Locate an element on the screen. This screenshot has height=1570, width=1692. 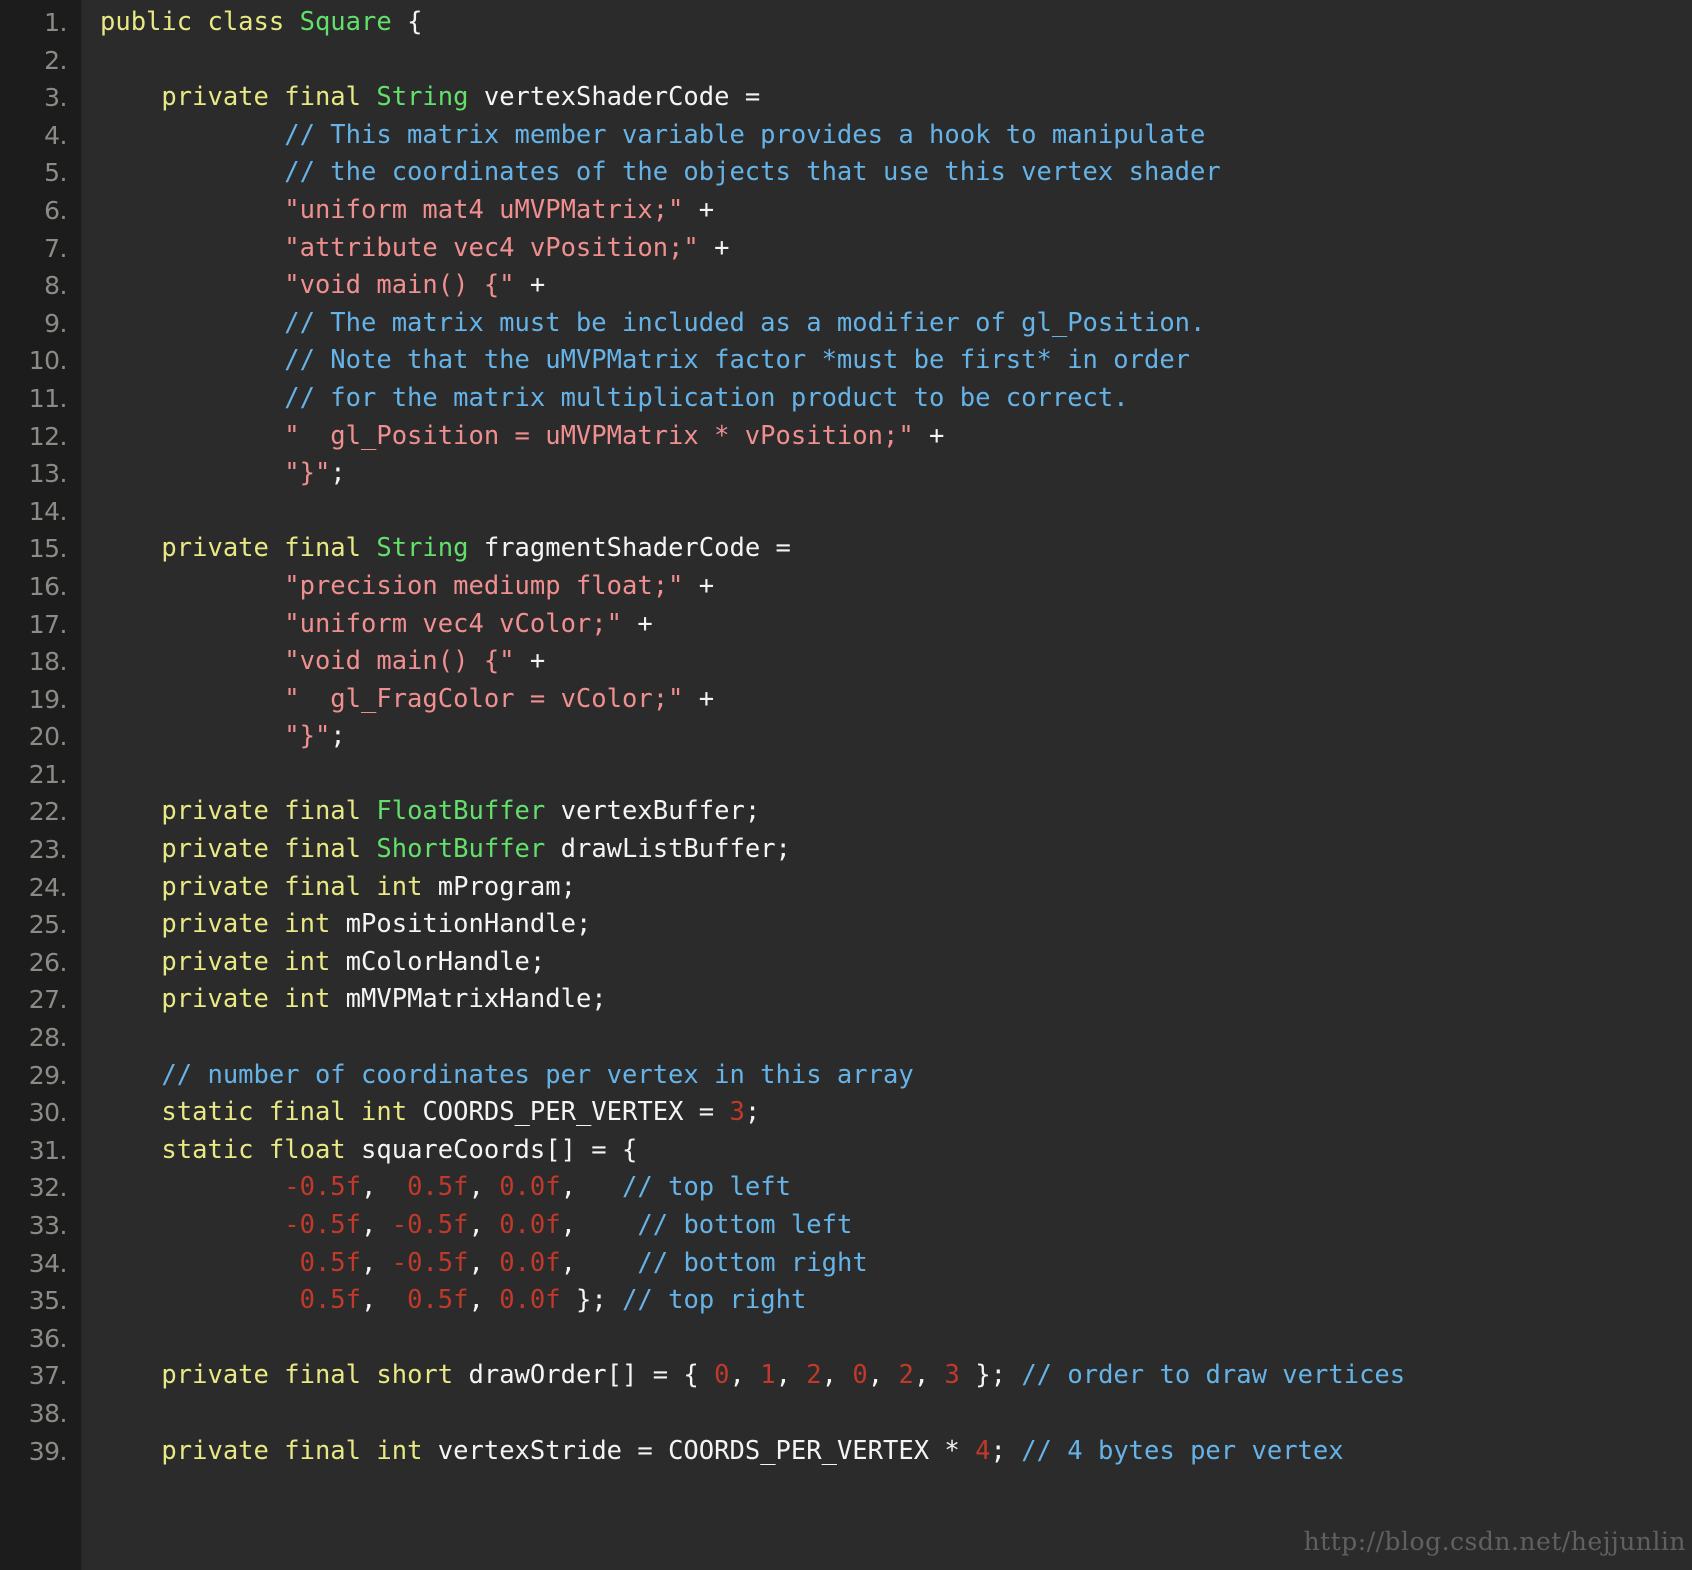
number-token: 1 is located at coordinates (768, 1375).